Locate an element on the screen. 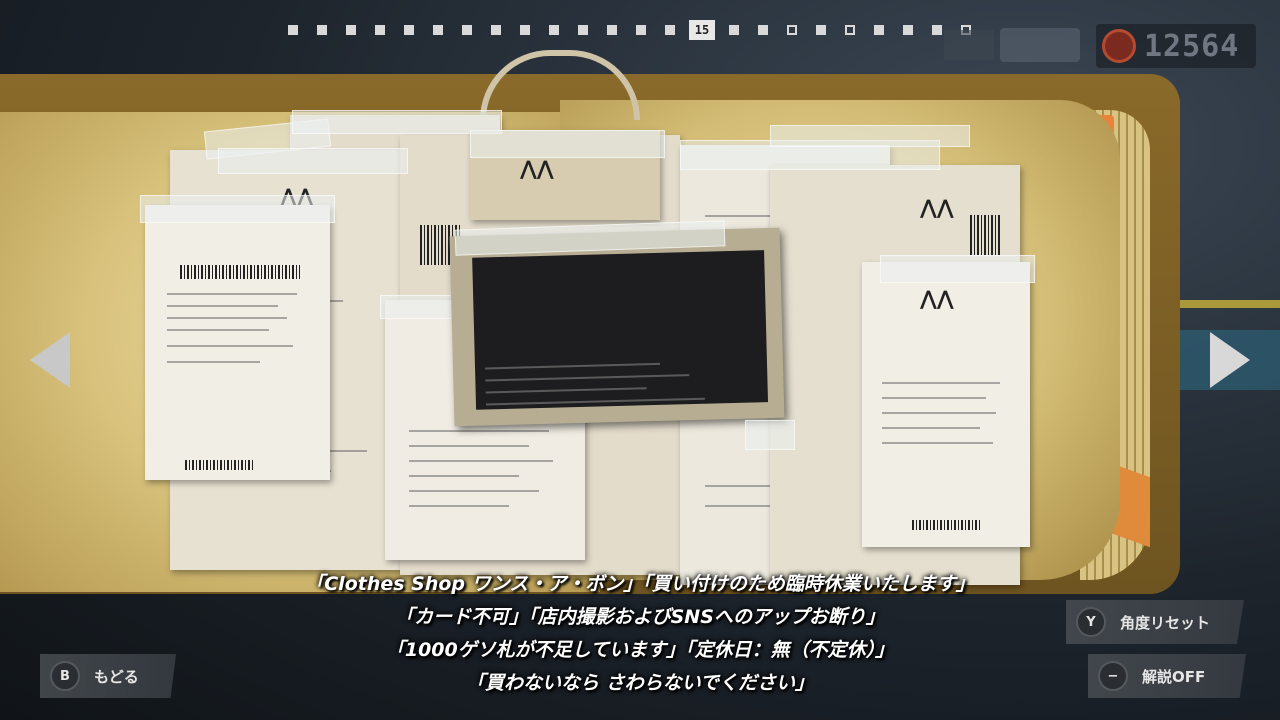 This screenshot has width=1280, height=720. reset-angle-label: 角度リセット is located at coordinates (1165, 622).